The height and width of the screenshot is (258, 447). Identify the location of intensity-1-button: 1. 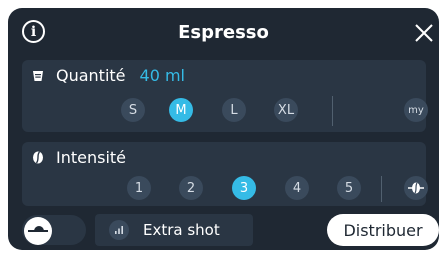
(139, 188).